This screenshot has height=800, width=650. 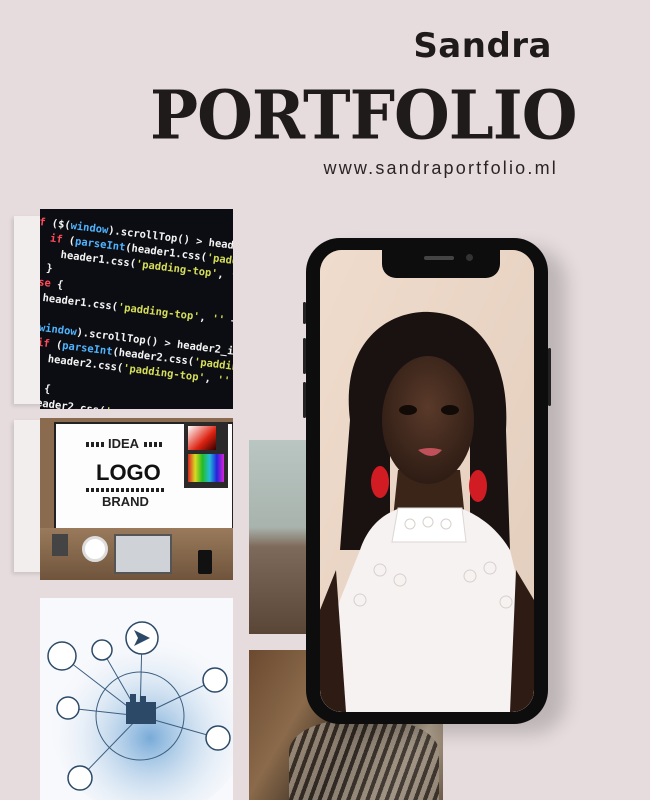 What do you see at coordinates (441, 168) in the screenshot?
I see `website-link: www.sandraportfolio.ml` at bounding box center [441, 168].